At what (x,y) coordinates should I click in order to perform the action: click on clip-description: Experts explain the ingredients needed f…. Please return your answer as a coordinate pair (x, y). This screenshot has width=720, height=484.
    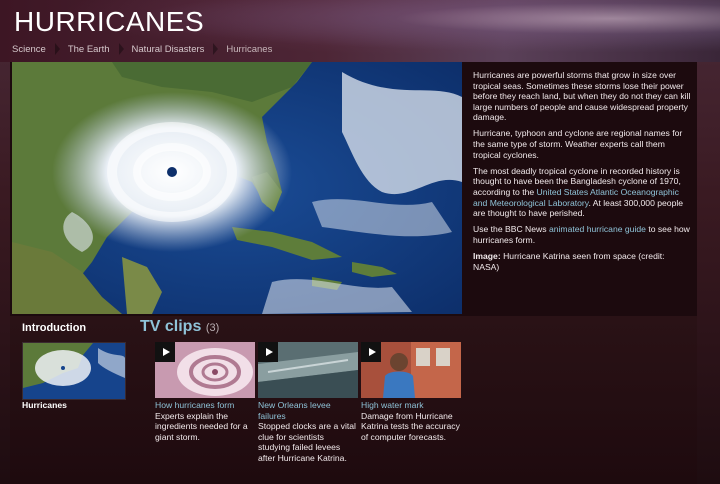
    Looking at the image, I should click on (201, 426).